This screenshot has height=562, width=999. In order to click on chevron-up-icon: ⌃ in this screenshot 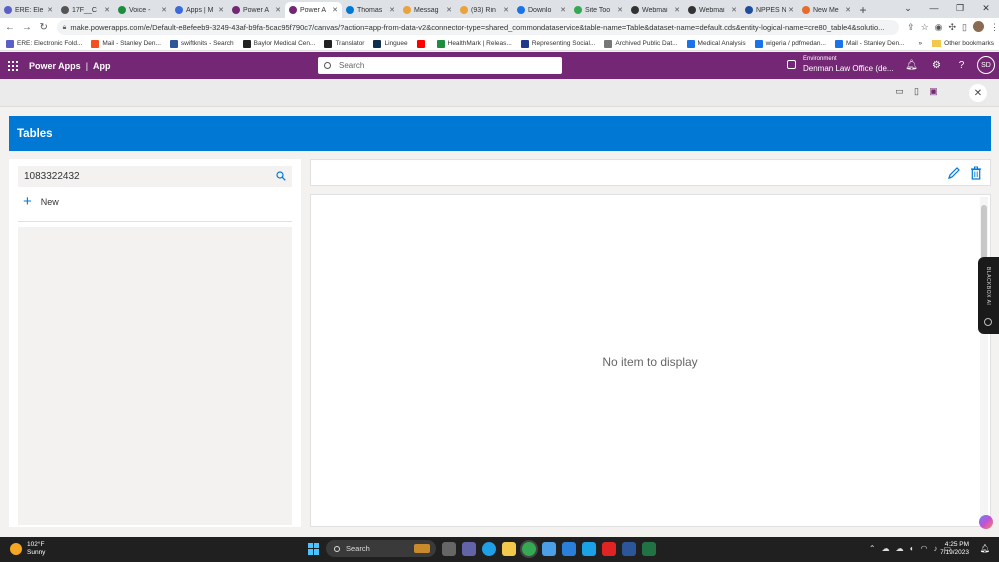, I will do `click(872, 548)`.